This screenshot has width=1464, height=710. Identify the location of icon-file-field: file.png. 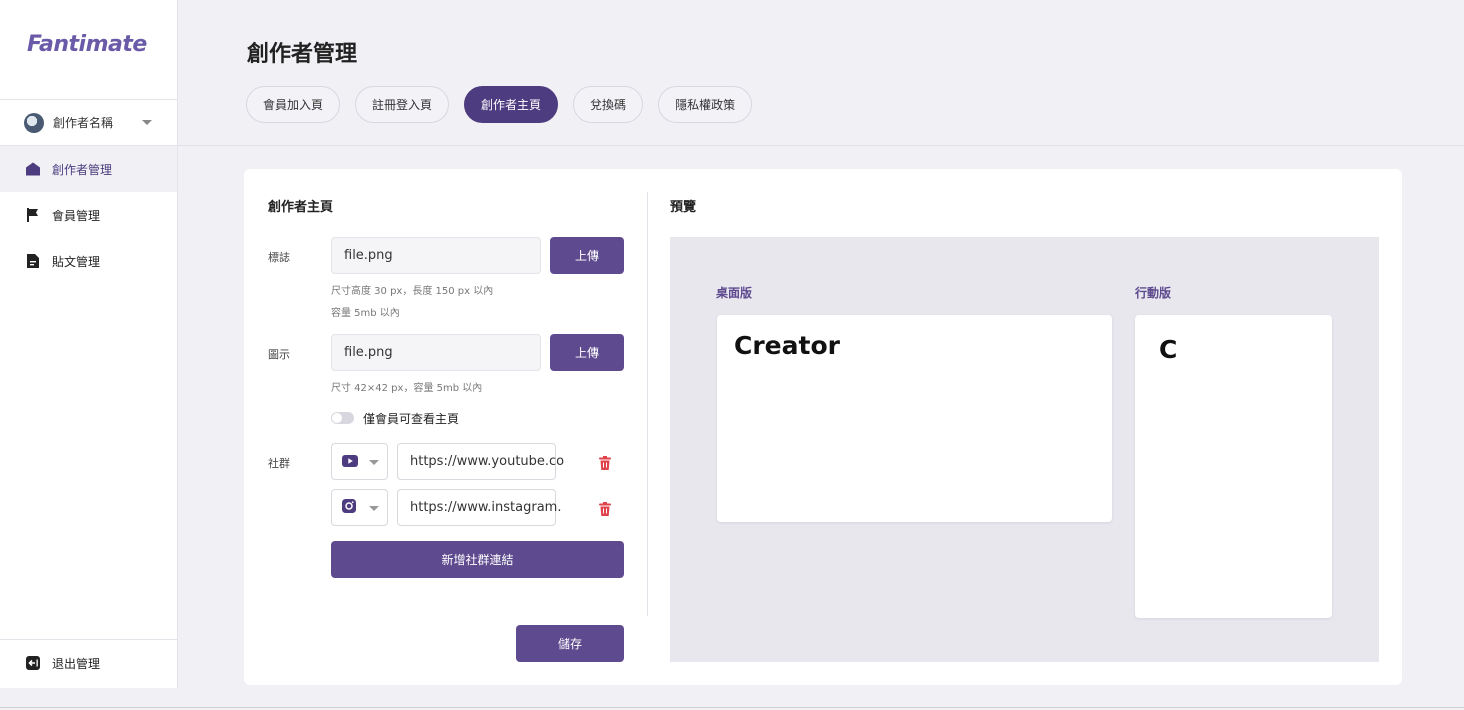
(436, 352).